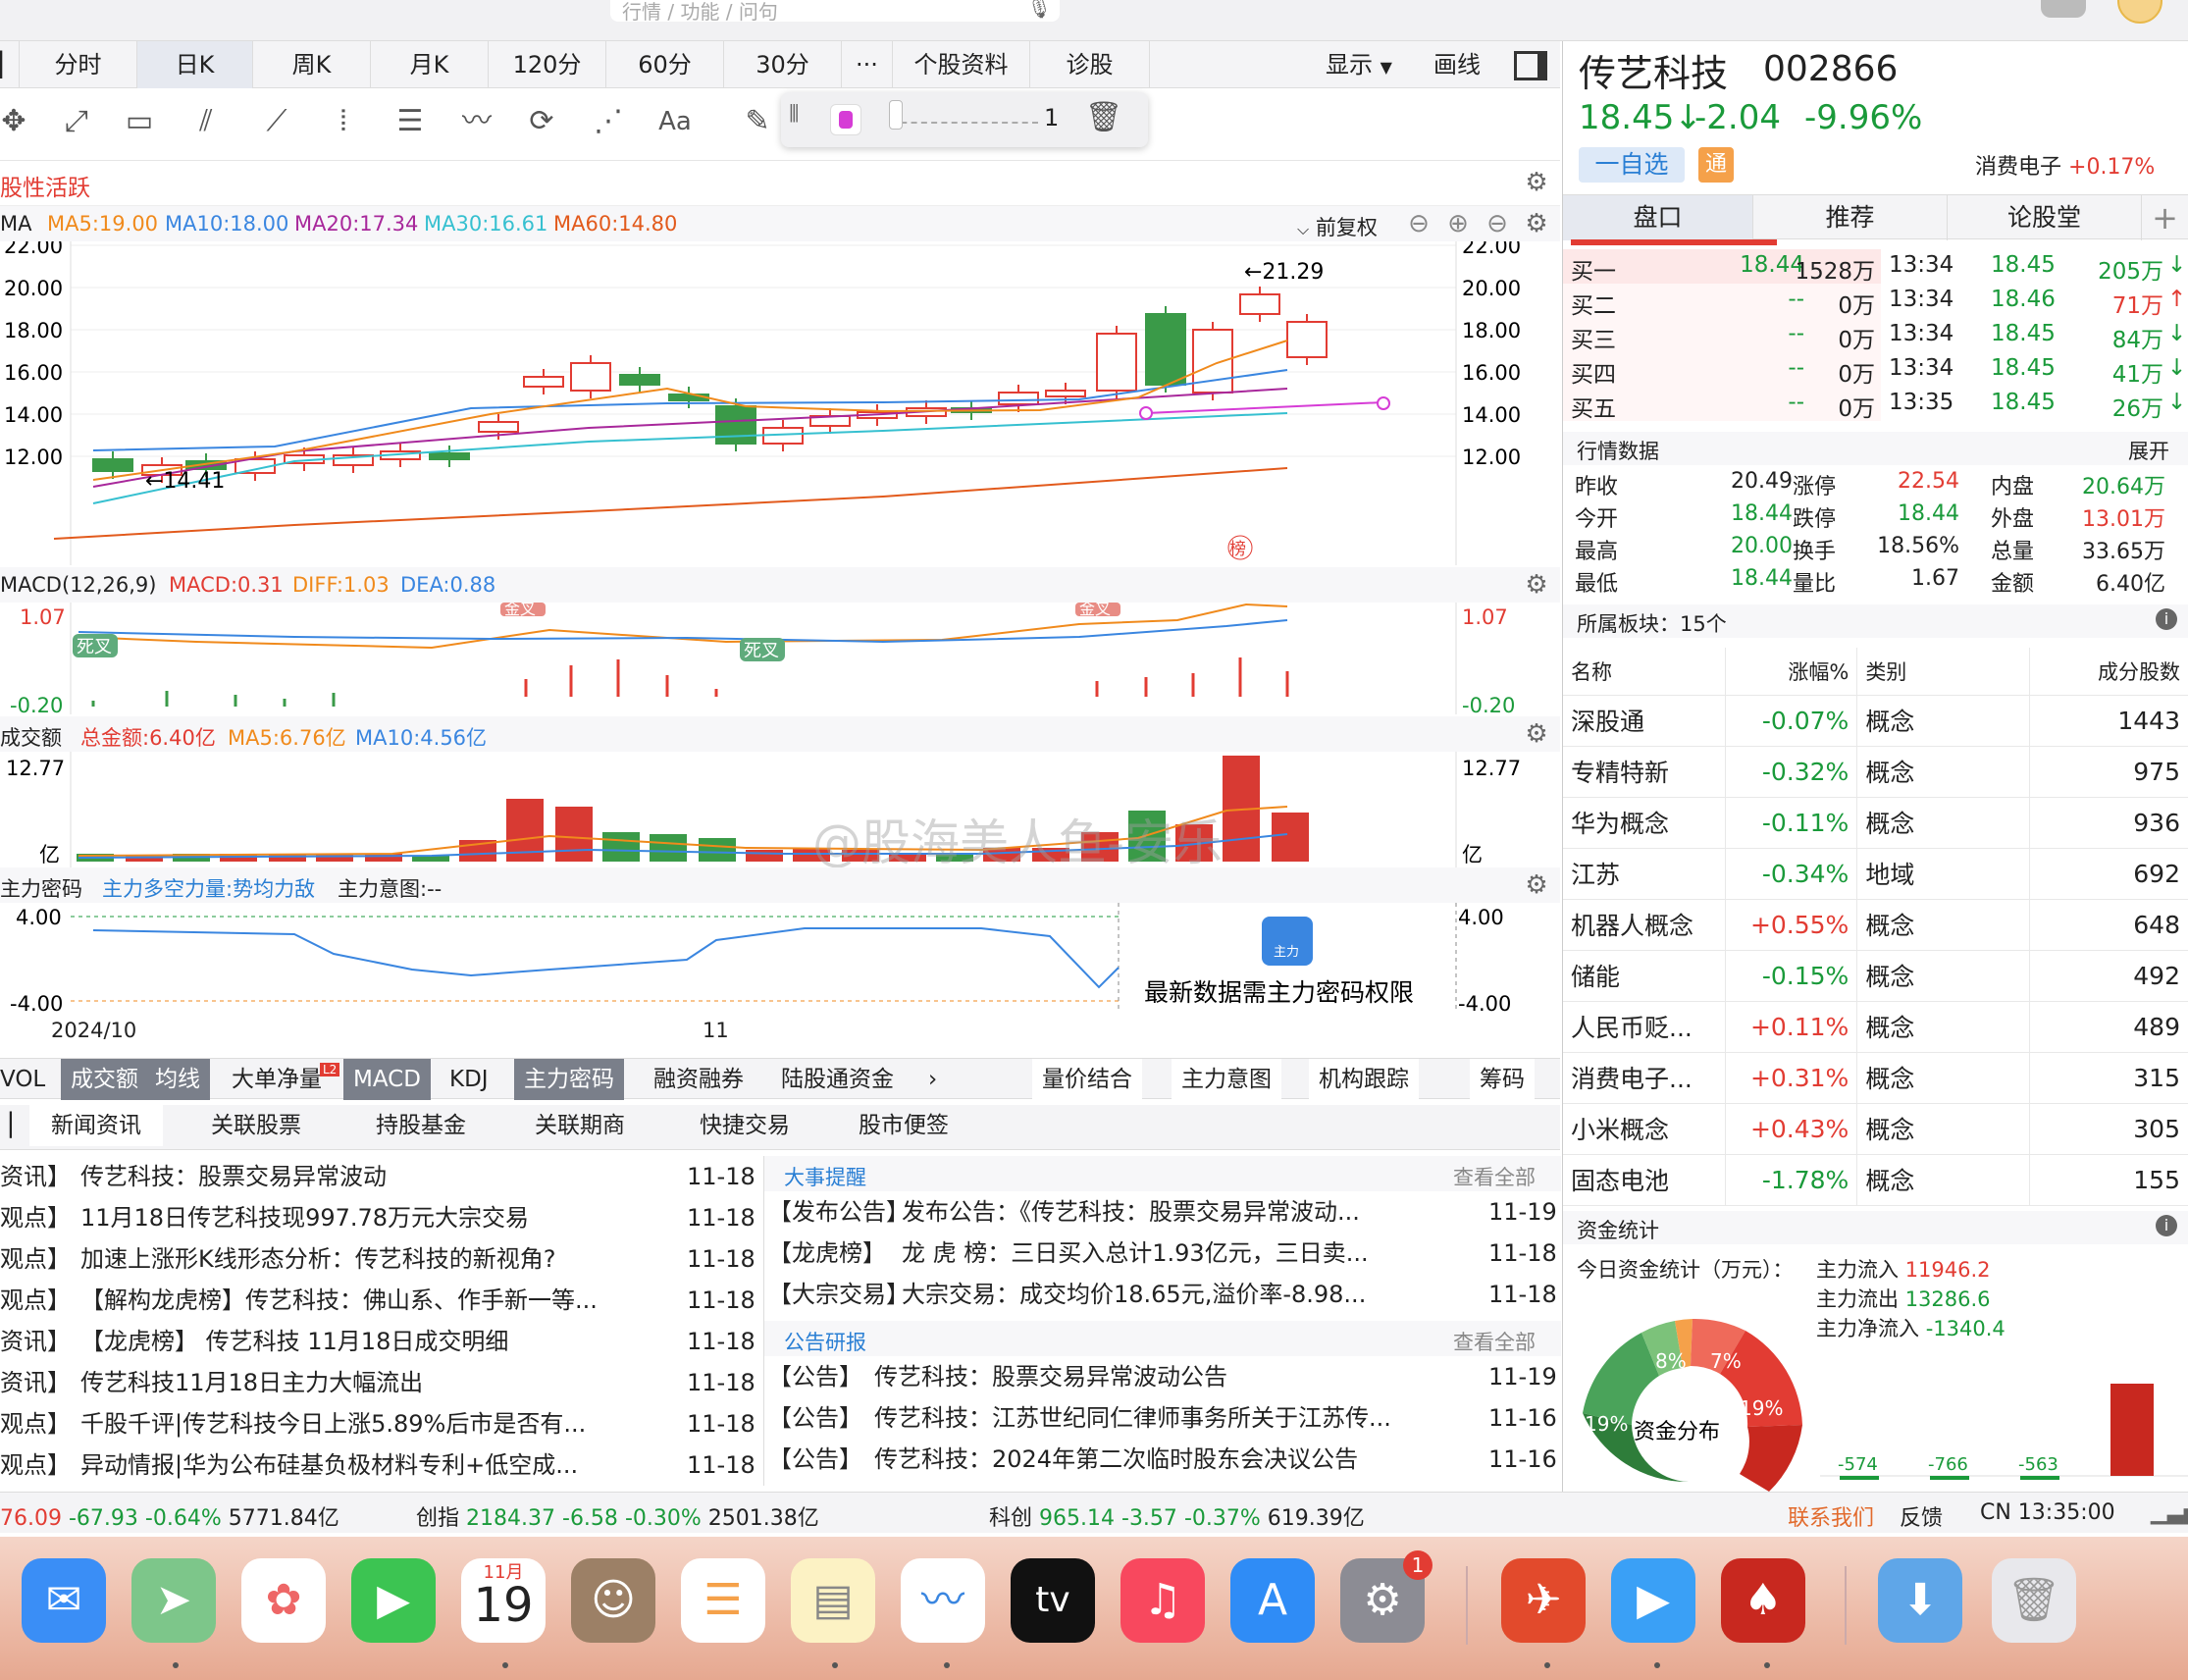 This screenshot has width=2188, height=1680. I want to click on table-row: 储能 -0.15% 概念 492, so click(1875, 976).